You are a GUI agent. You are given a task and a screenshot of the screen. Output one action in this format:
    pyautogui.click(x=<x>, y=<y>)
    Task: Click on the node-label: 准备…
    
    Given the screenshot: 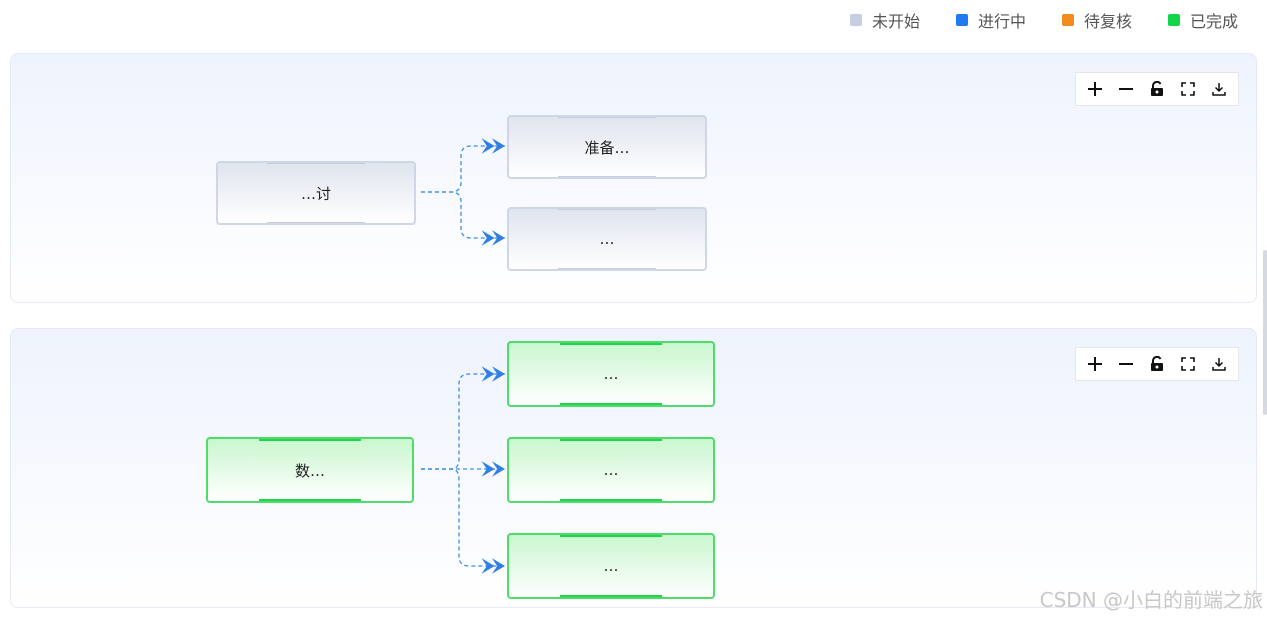 What is the action you would take?
    pyautogui.click(x=607, y=147)
    